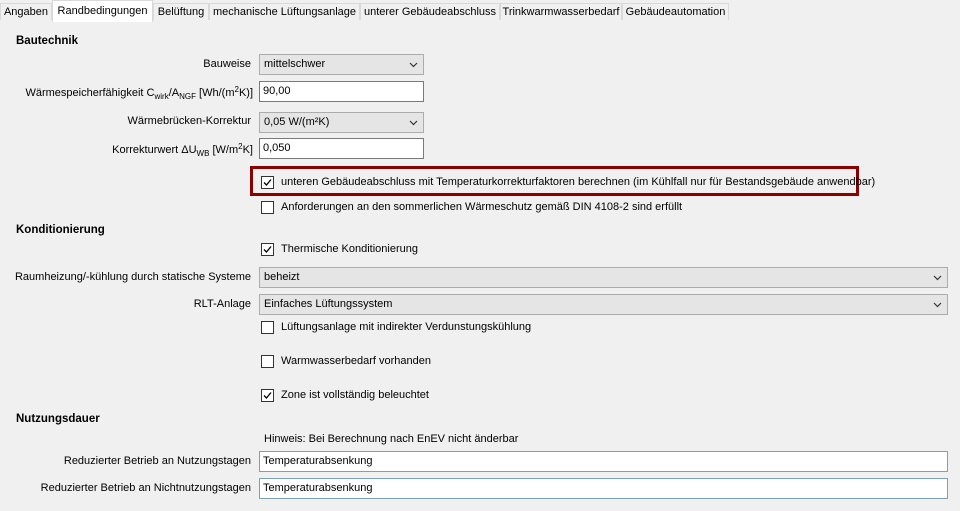  I want to click on rlt-anlage-value: Einfaches Lüftungssystem, so click(328, 304).